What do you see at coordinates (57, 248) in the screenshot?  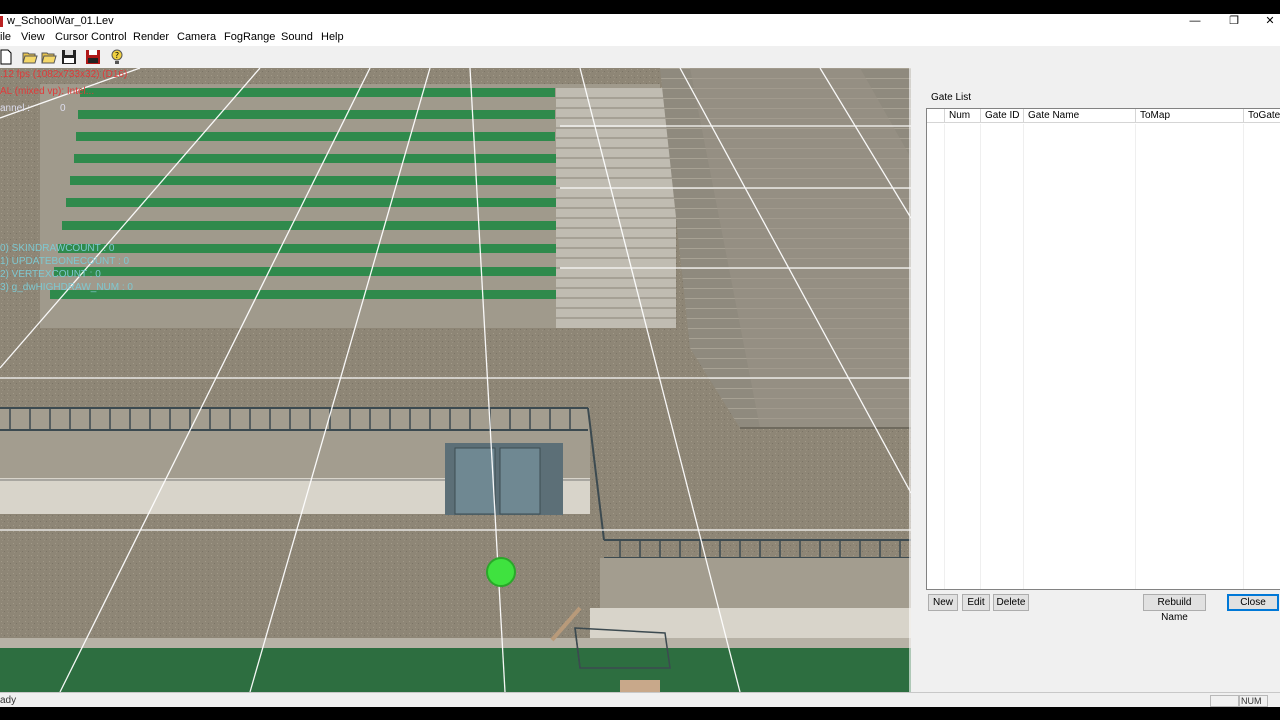 I see `stat-skindrawcount: 0) SKINDRAWCOUNT : 0` at bounding box center [57, 248].